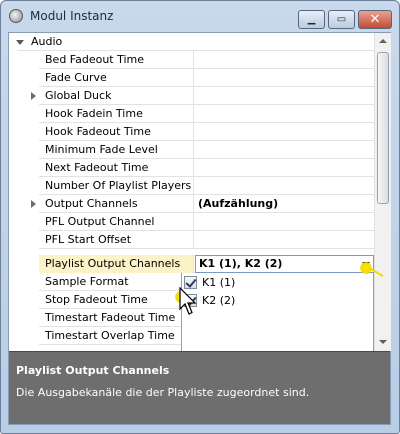  What do you see at coordinates (116, 186) in the screenshot?
I see `property-name: Number Of Playlist Players` at bounding box center [116, 186].